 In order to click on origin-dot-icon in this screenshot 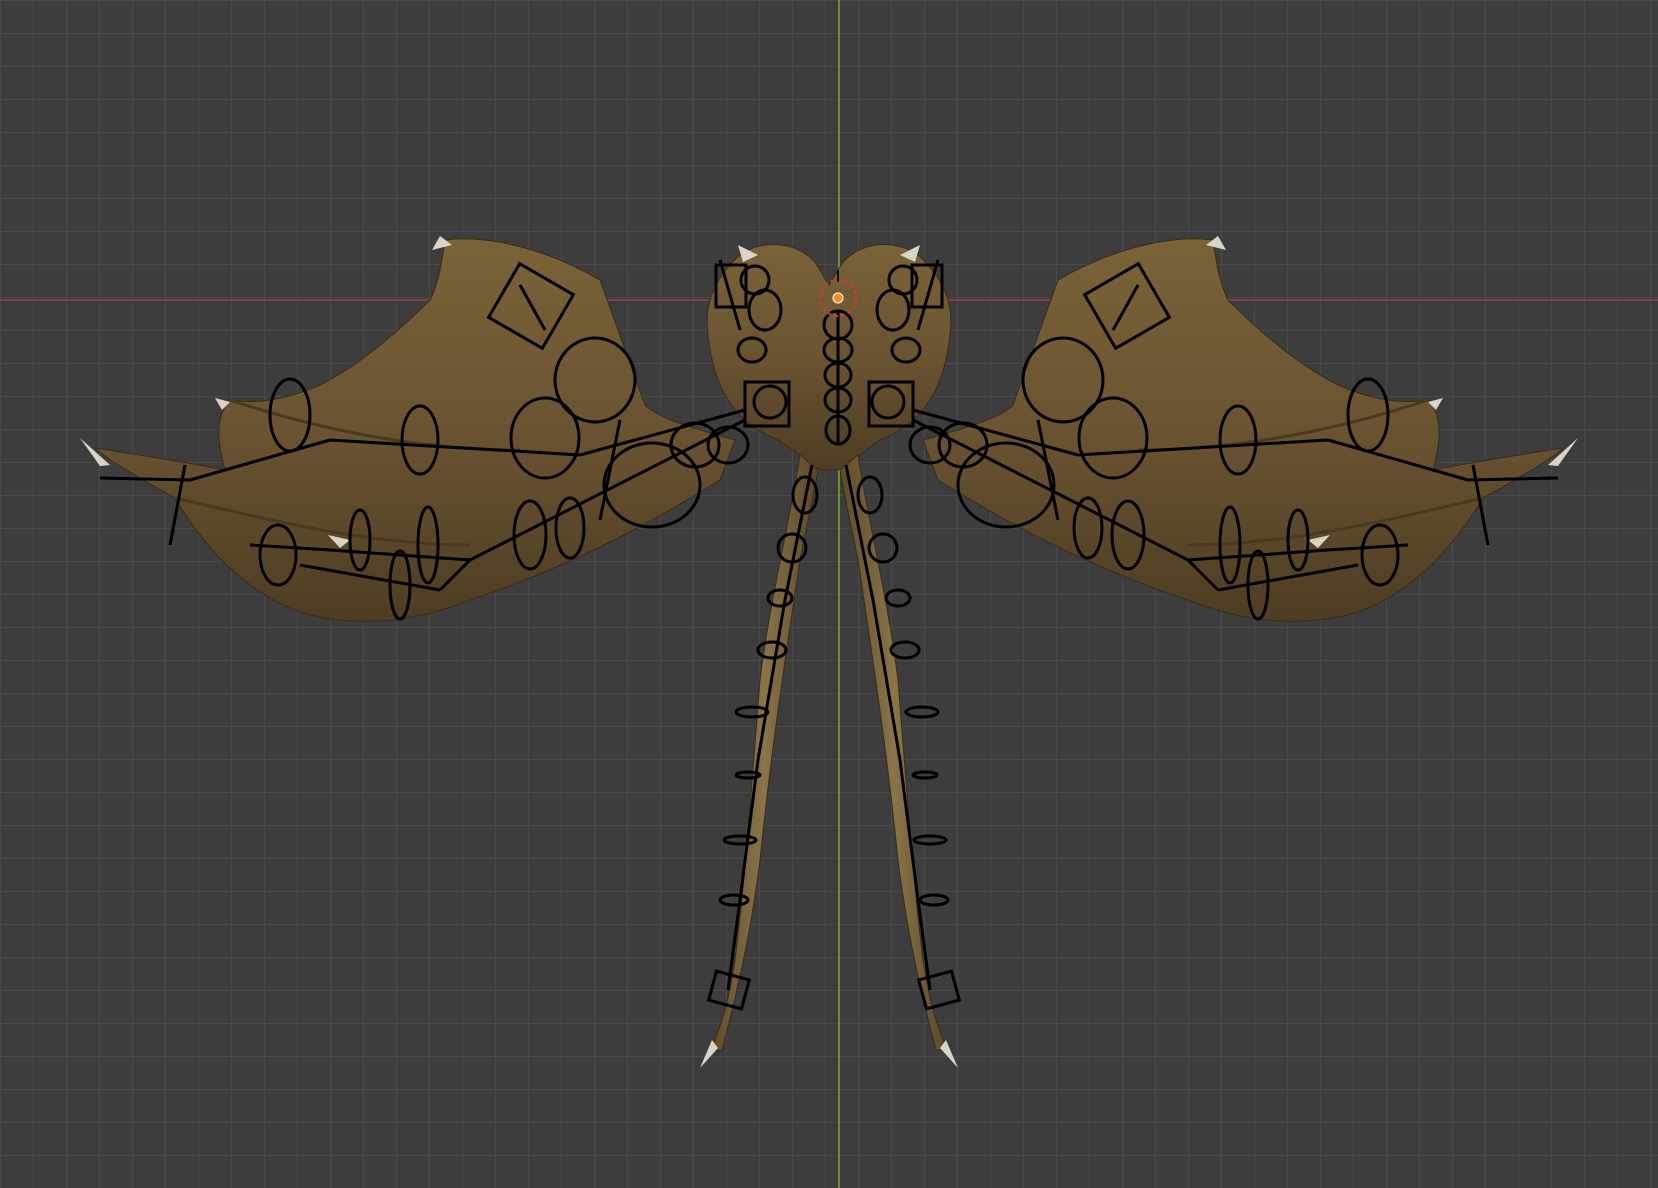, I will do `click(838, 298)`.